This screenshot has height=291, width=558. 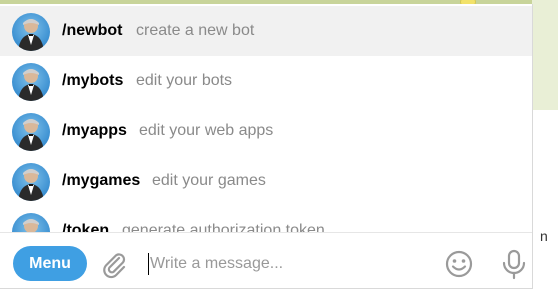 I want to click on command-name: /mybots, so click(x=93, y=80).